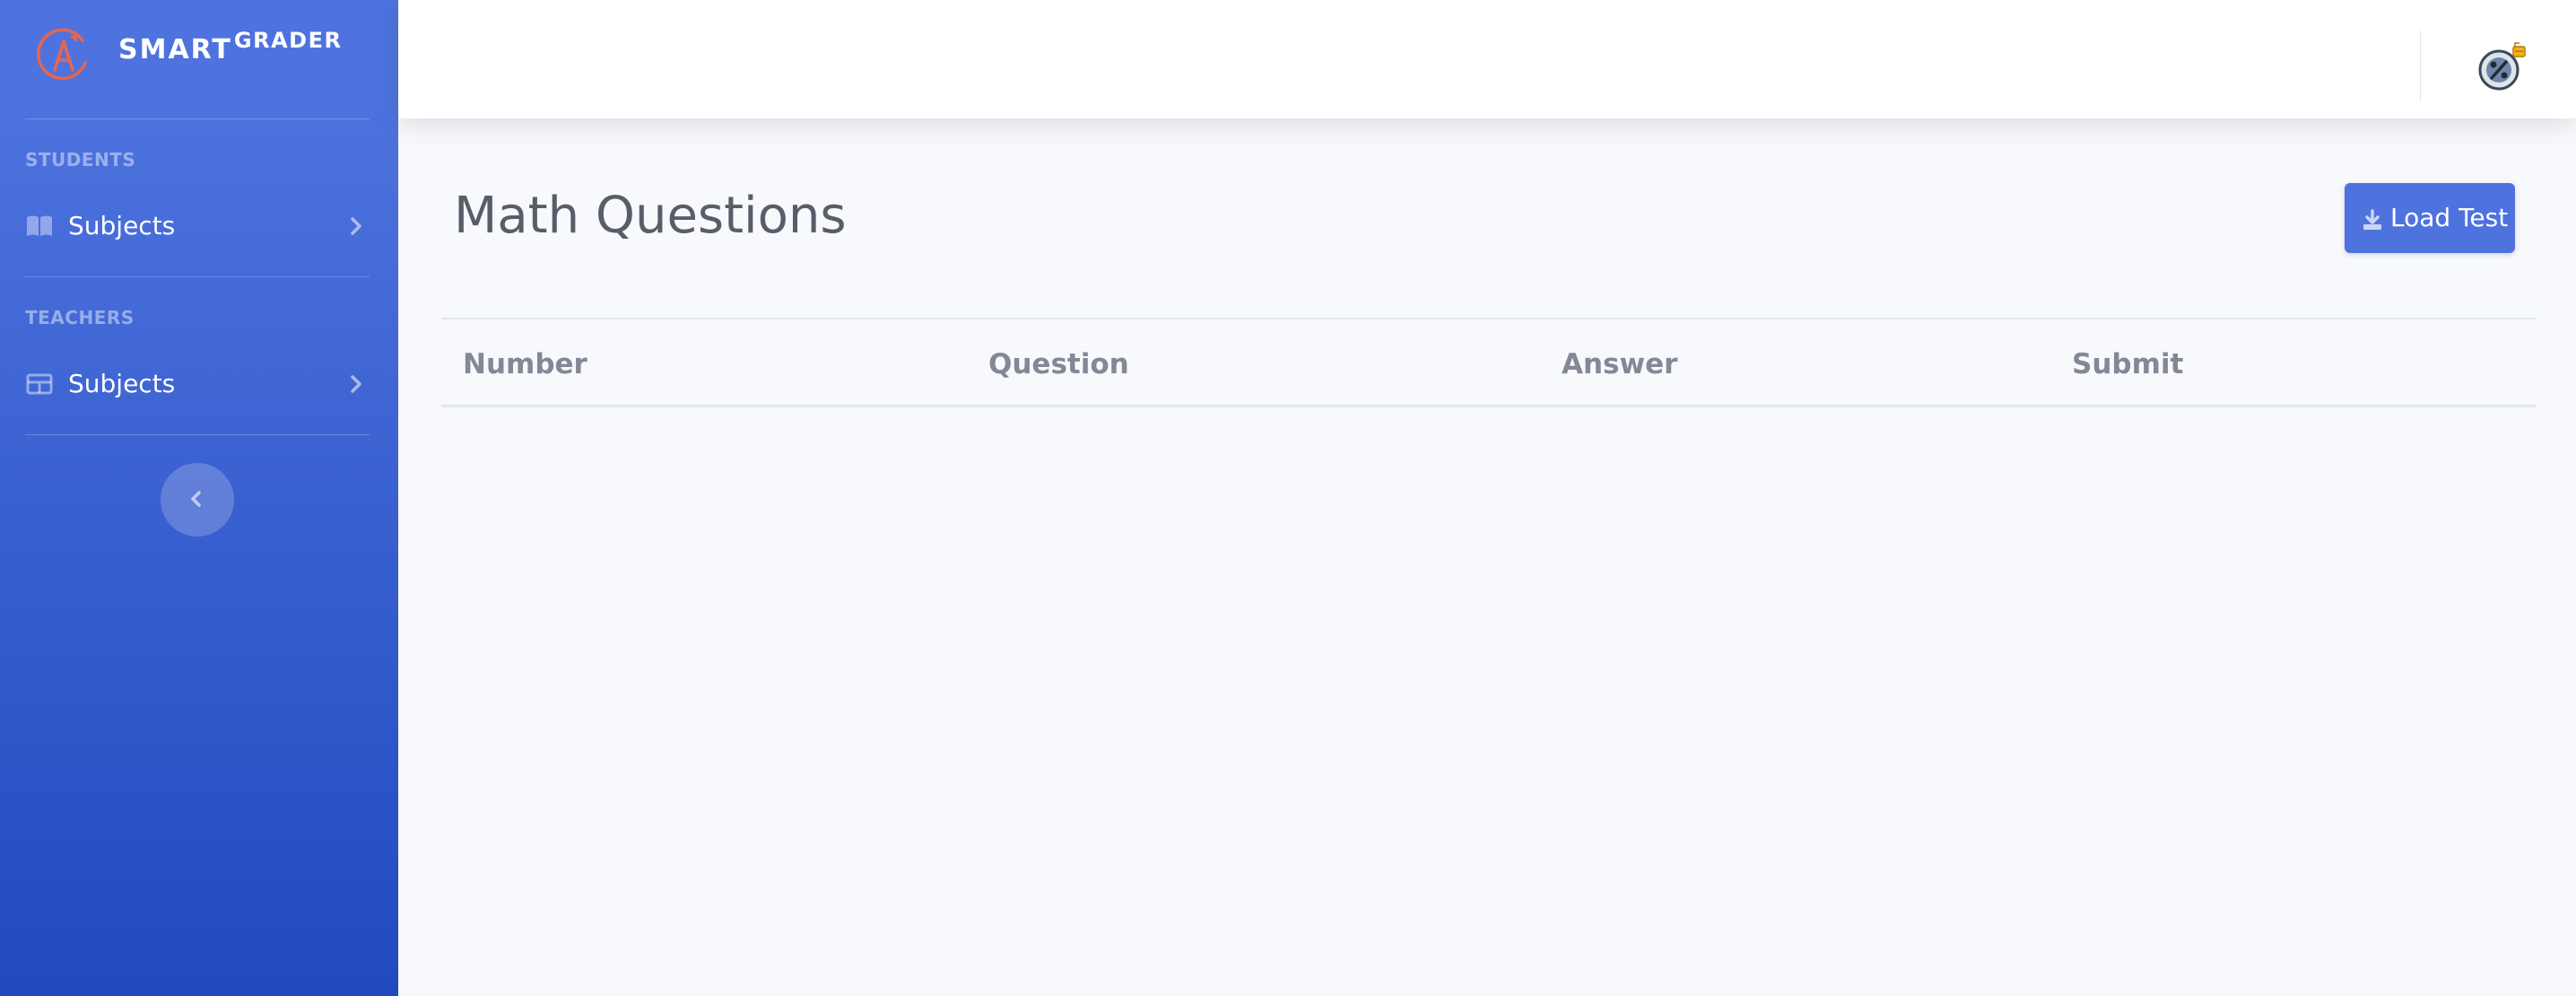 This screenshot has height=996, width=2576. I want to click on questions-table: Number Question Answer Submit, so click(1489, 363).